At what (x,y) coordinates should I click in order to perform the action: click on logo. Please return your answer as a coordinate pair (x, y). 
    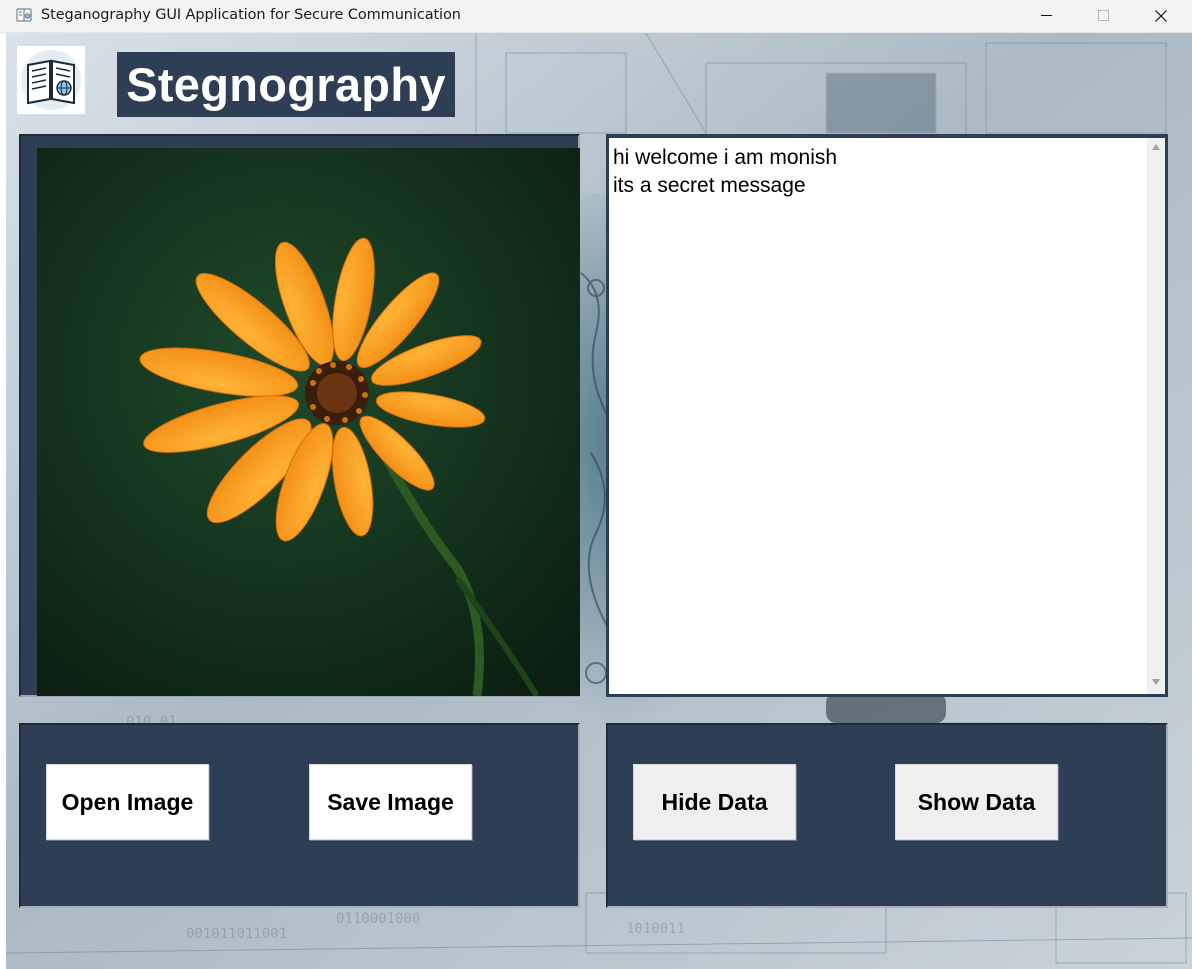
    Looking at the image, I should click on (51, 80).